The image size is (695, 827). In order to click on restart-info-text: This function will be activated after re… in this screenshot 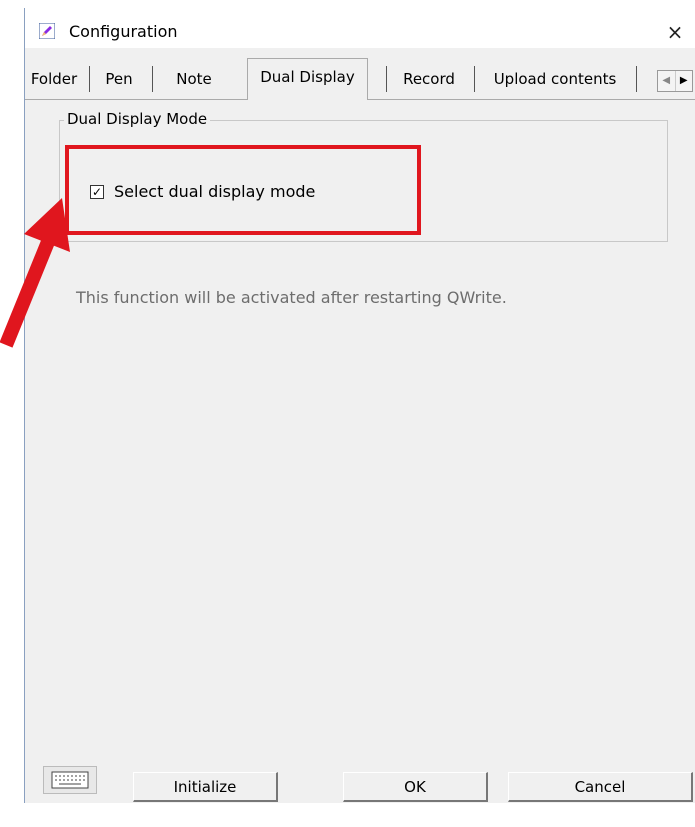, I will do `click(291, 297)`.